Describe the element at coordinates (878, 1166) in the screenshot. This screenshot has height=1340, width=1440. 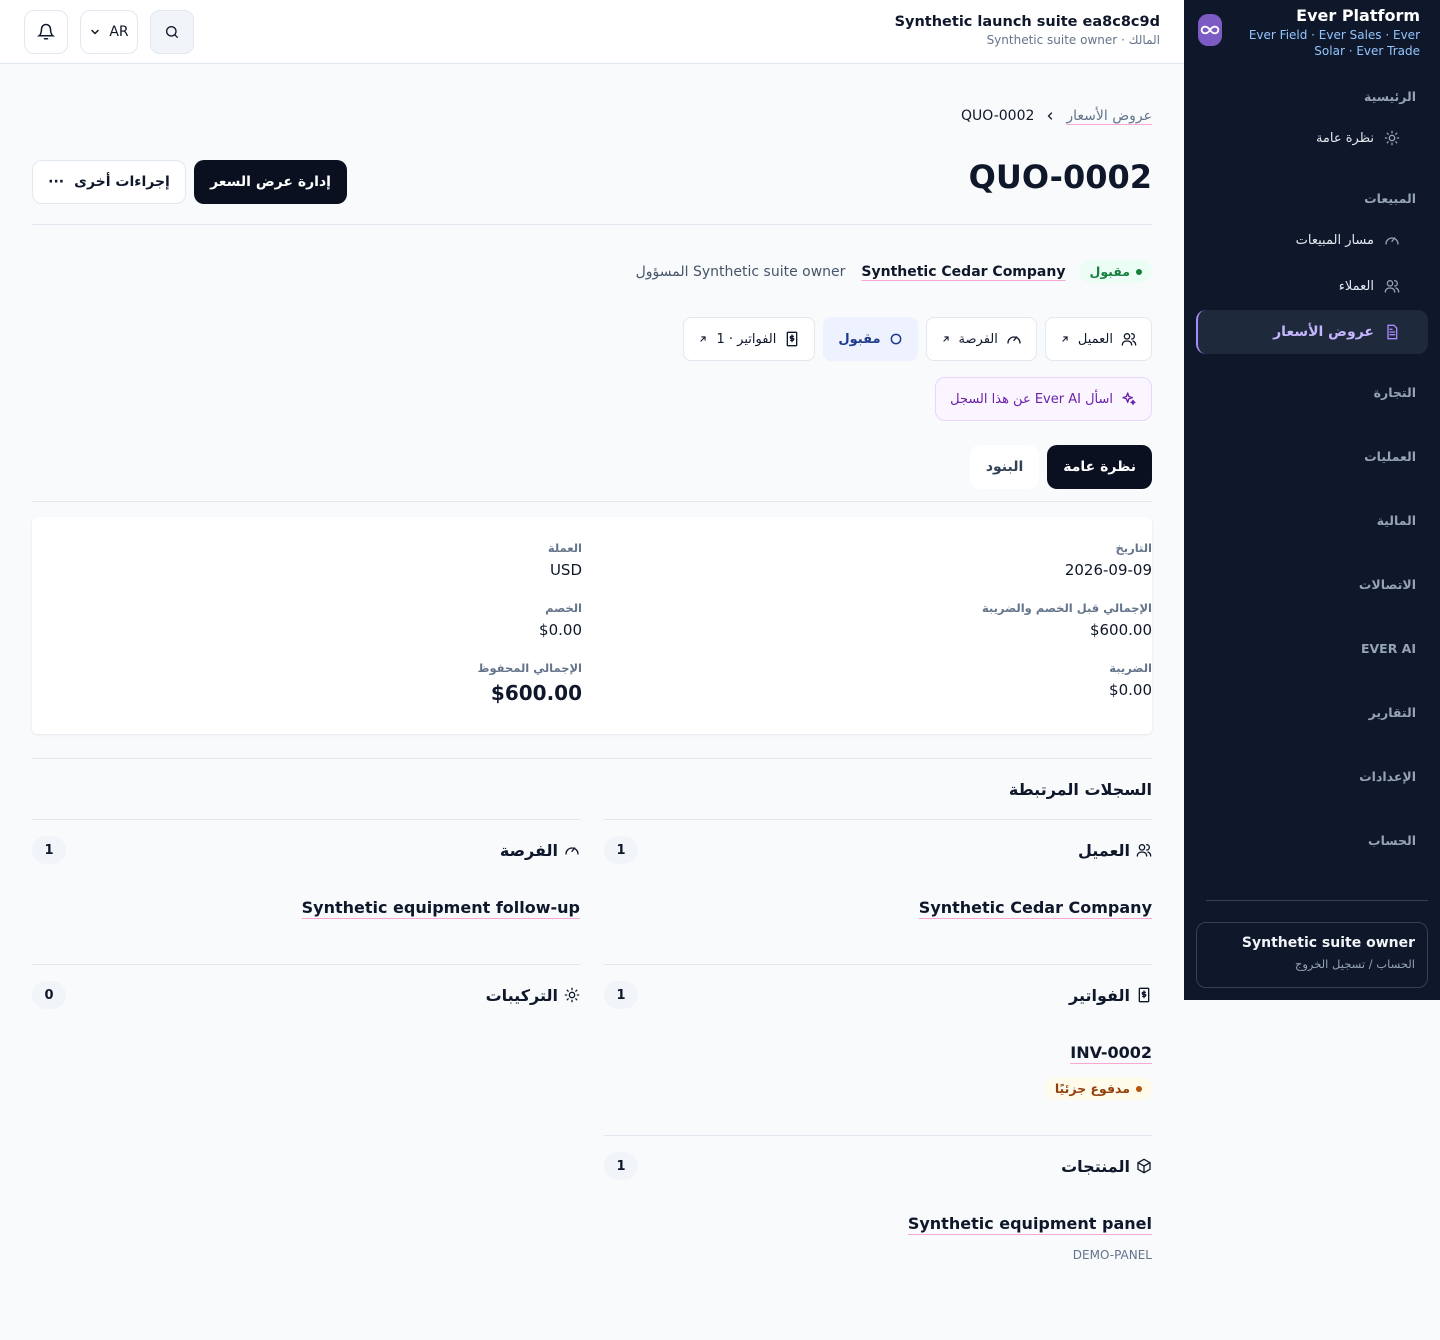
I see `related-products-header: المنتجات 1` at that location.